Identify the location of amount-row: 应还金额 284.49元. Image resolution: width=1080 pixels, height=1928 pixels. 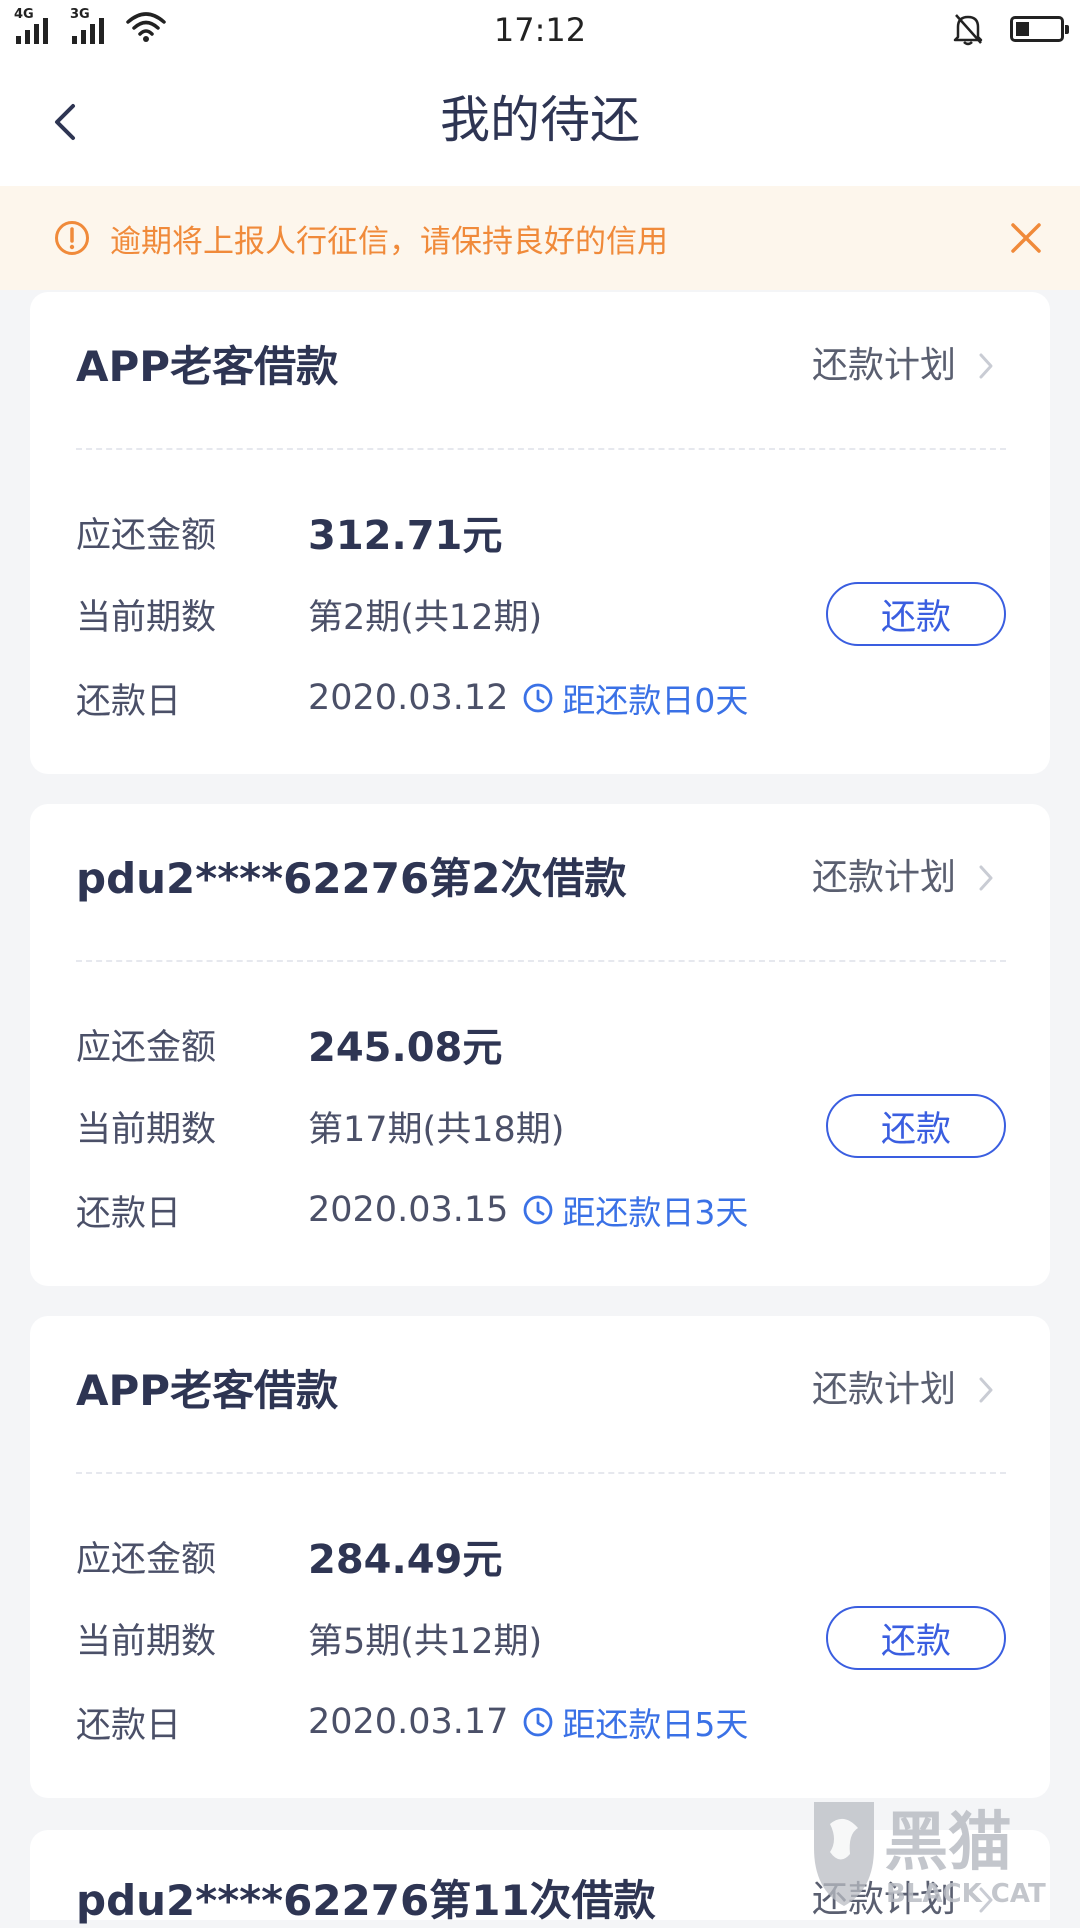
(541, 1556).